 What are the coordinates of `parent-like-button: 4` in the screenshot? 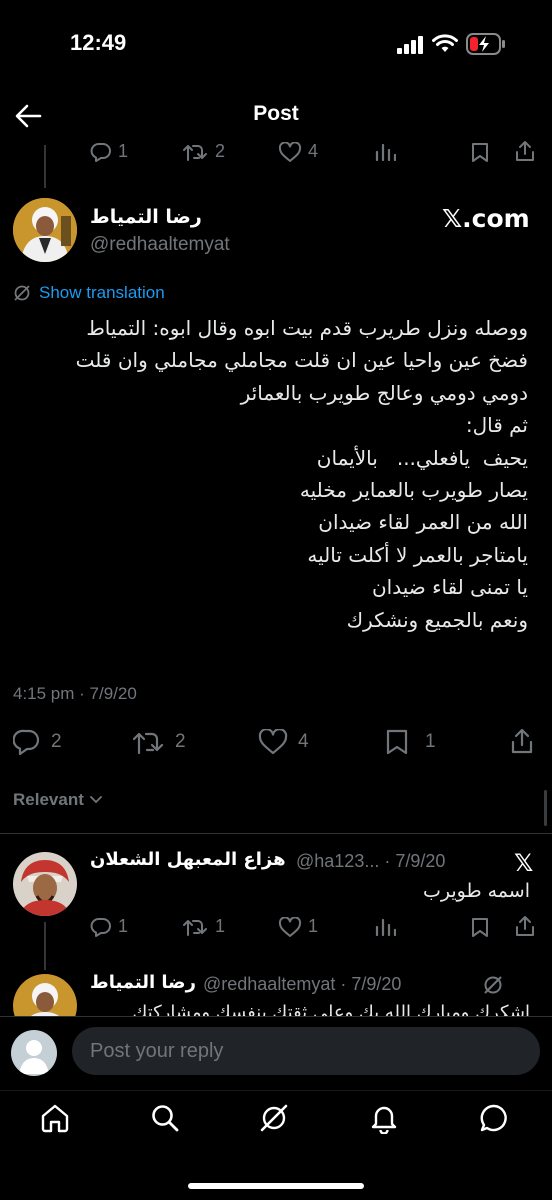 It's located at (298, 151).